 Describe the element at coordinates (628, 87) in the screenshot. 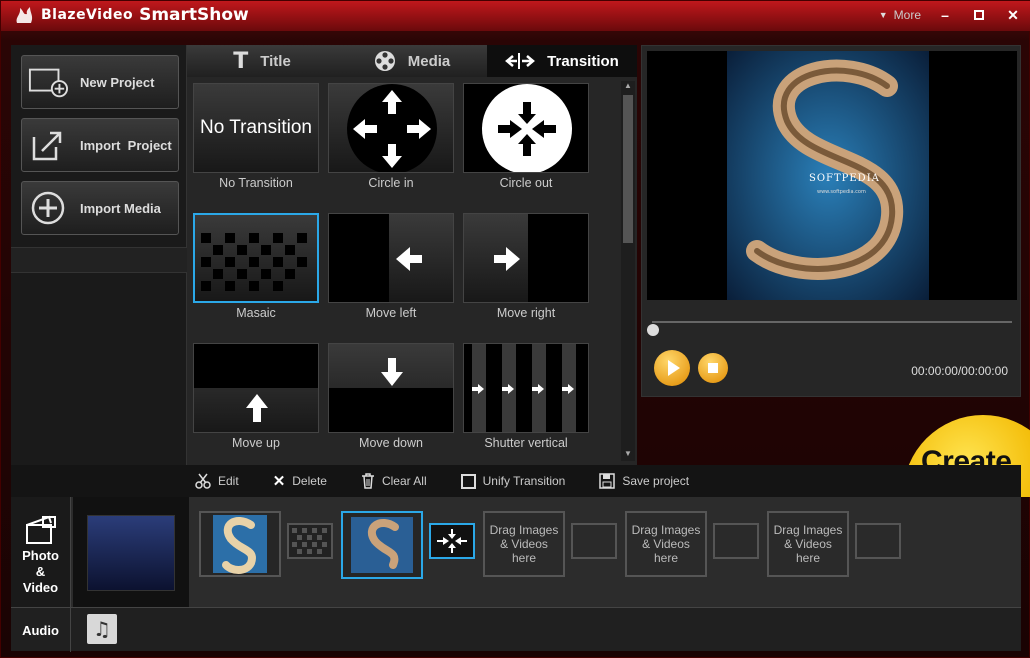

I see `scroll-up-arrow: ▲` at that location.